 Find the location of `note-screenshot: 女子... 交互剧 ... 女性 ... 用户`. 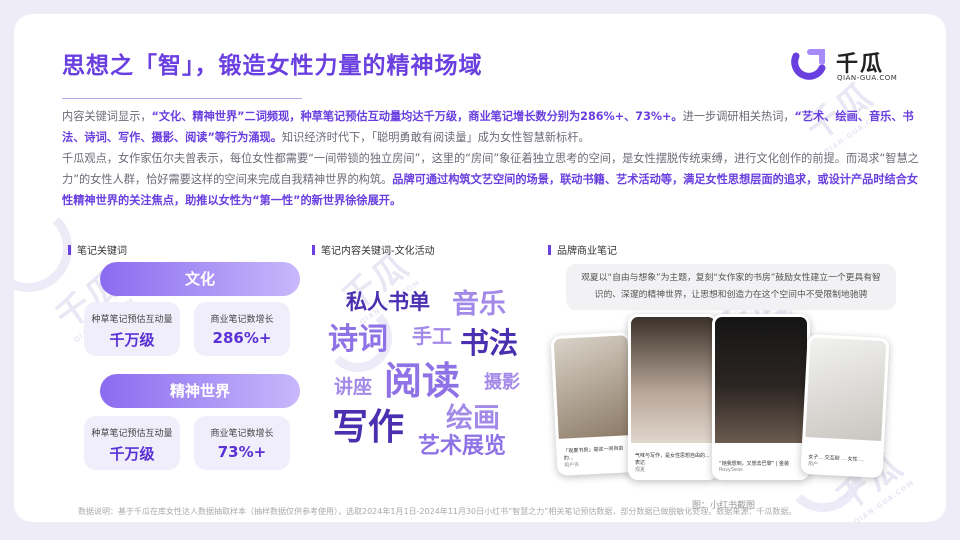

note-screenshot: 女子... 交互剧 ... 女性 ... 用户 is located at coordinates (845, 406).